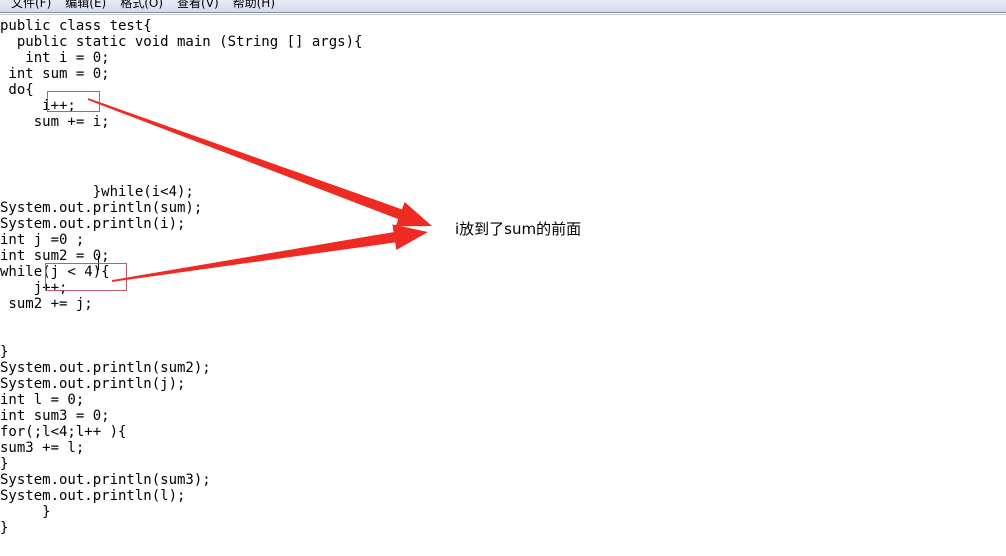 The image size is (1006, 556). I want to click on menu-item-edit: 编辑(E), so click(85, 5).